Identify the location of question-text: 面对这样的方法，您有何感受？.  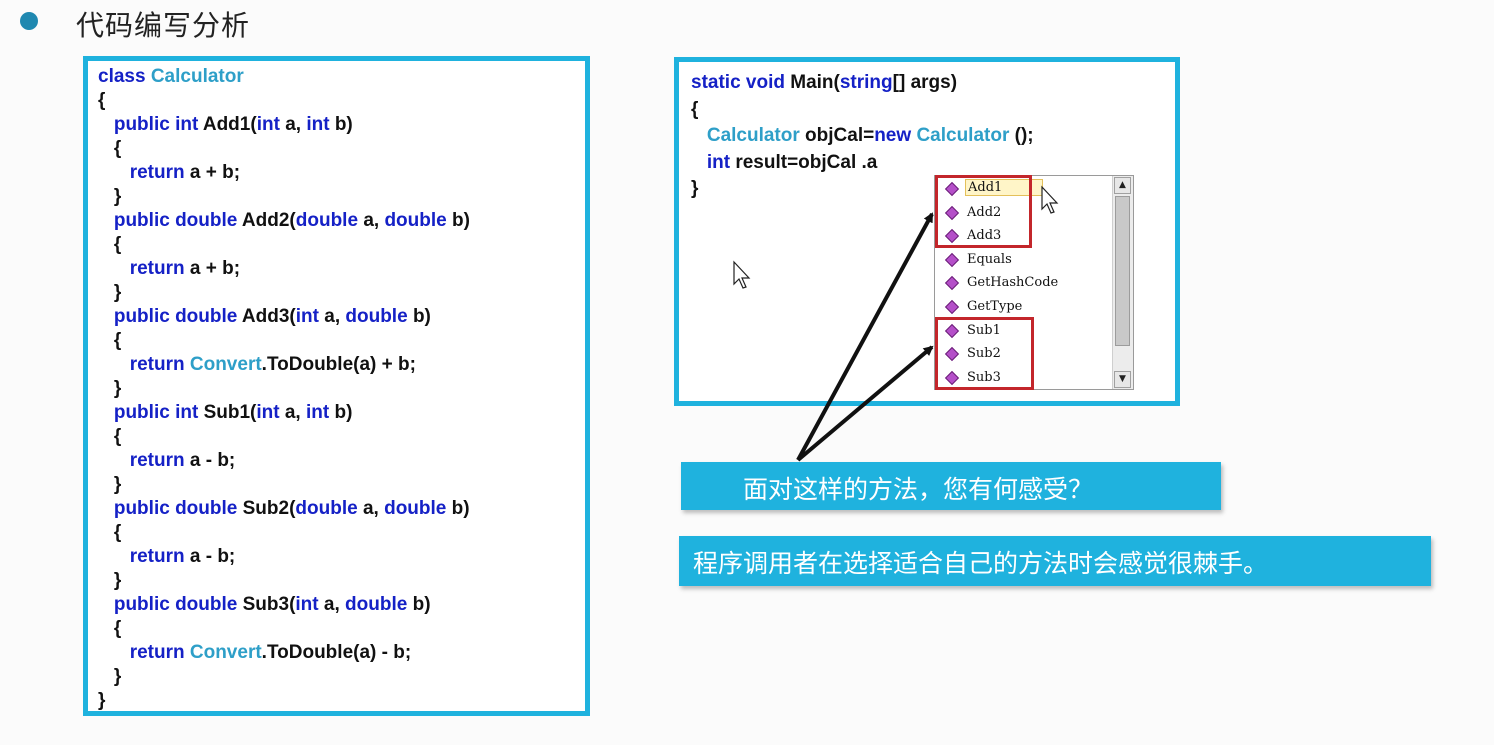
(918, 489).